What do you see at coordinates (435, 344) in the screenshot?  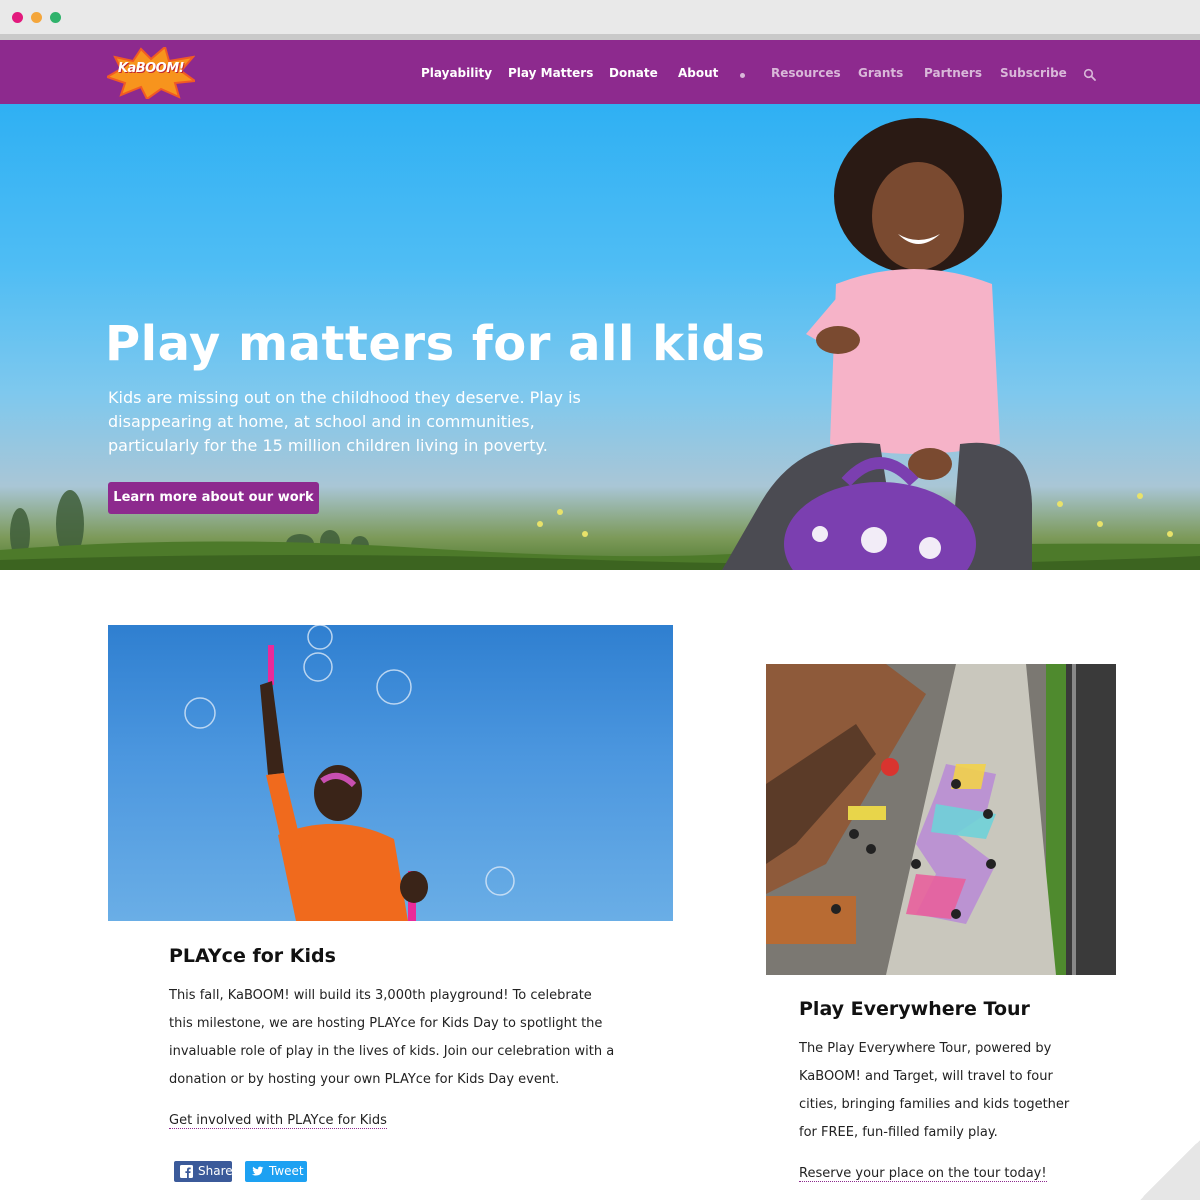 I see `hero-title: Play matters for all kids` at bounding box center [435, 344].